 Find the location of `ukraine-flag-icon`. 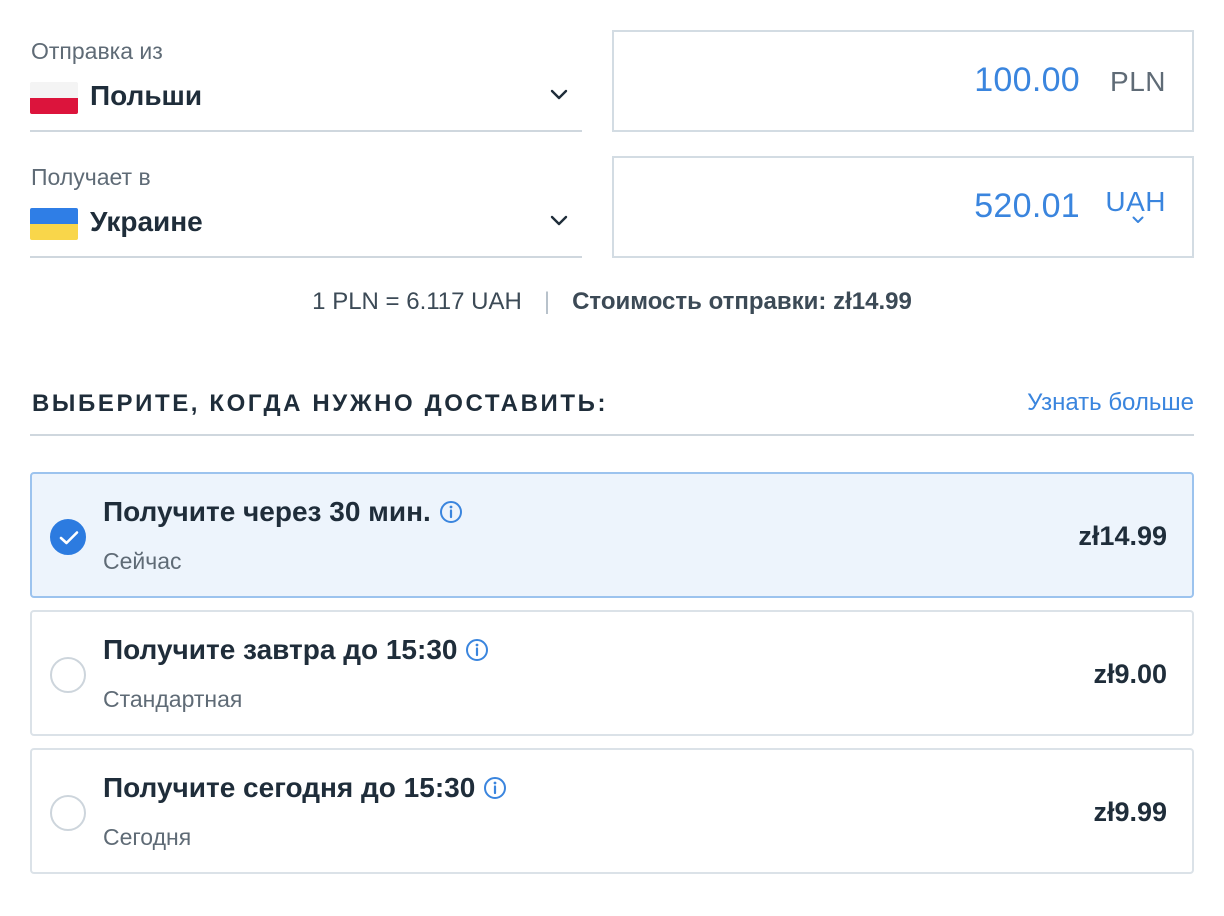

ukraine-flag-icon is located at coordinates (54, 224).